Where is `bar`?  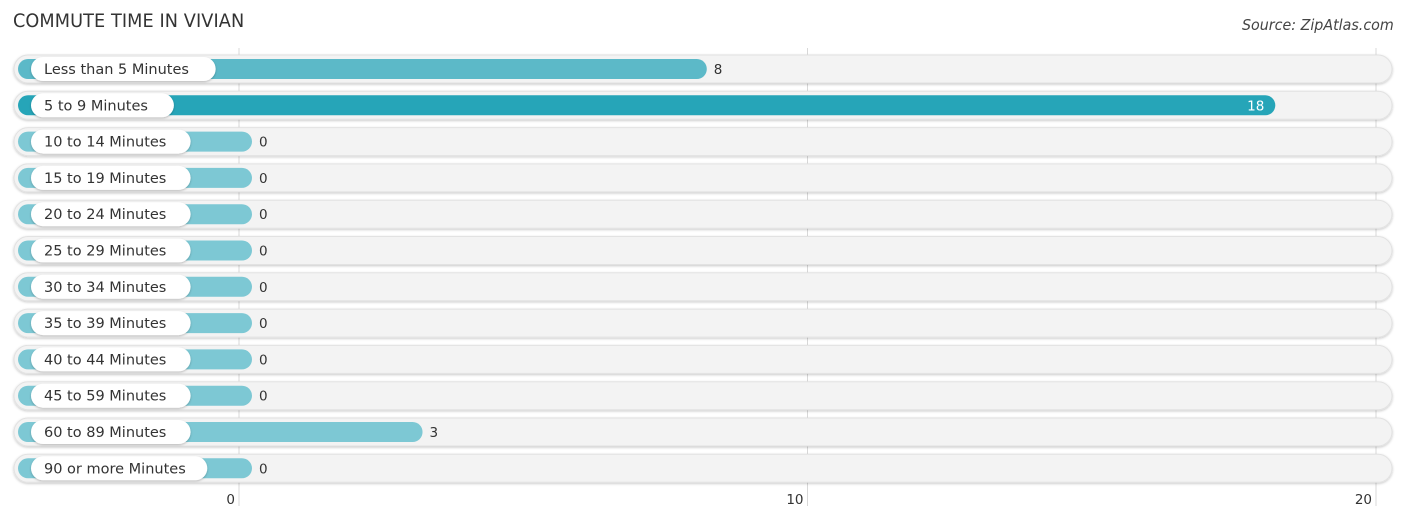 bar is located at coordinates (647, 105).